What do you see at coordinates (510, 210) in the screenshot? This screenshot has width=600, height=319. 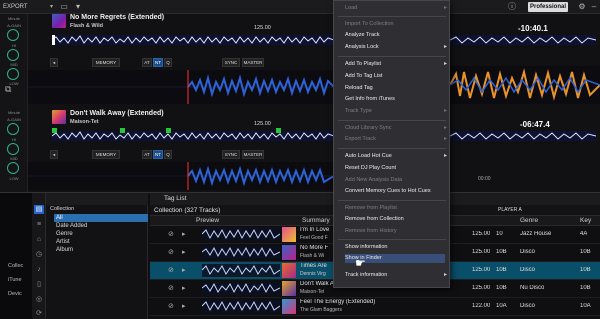 I see `player-select: PLAYER A` at bounding box center [510, 210].